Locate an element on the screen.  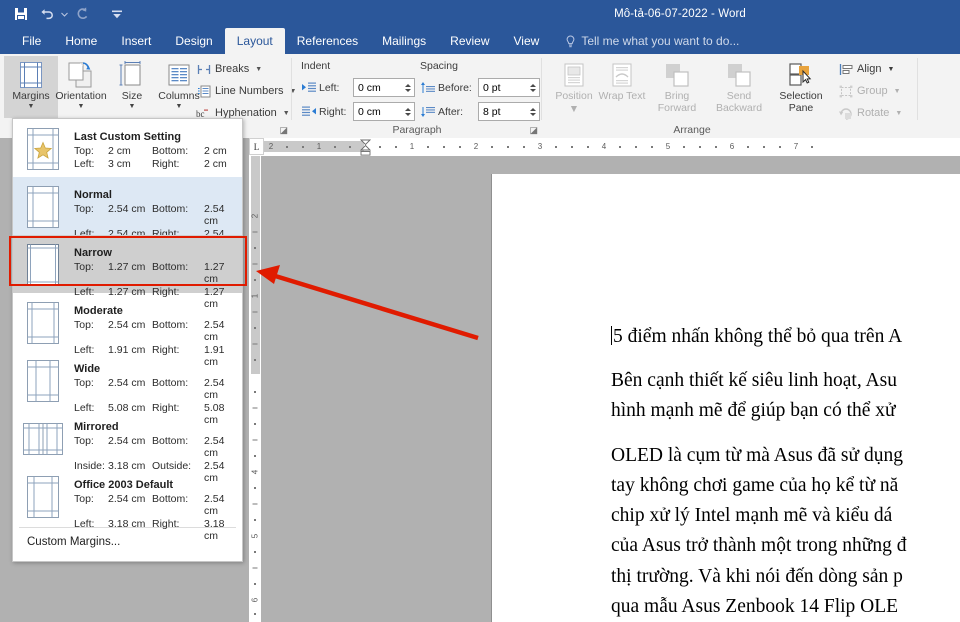
text-caret is located at coordinates (611, 335).